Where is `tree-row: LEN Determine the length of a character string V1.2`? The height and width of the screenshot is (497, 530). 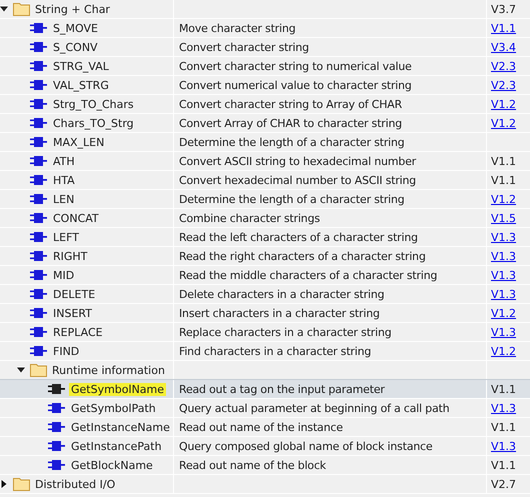 tree-row: LEN Determine the length of a character string V1.2 is located at coordinates (265, 199).